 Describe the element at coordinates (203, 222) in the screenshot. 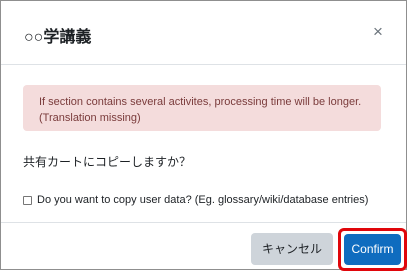

I see `footer-divider` at that location.